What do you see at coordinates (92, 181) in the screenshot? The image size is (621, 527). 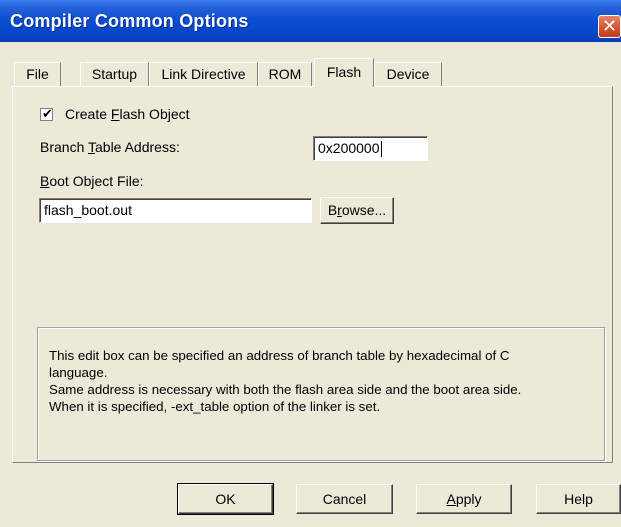 I see `boot-object-file-label: Boot Object File:` at bounding box center [92, 181].